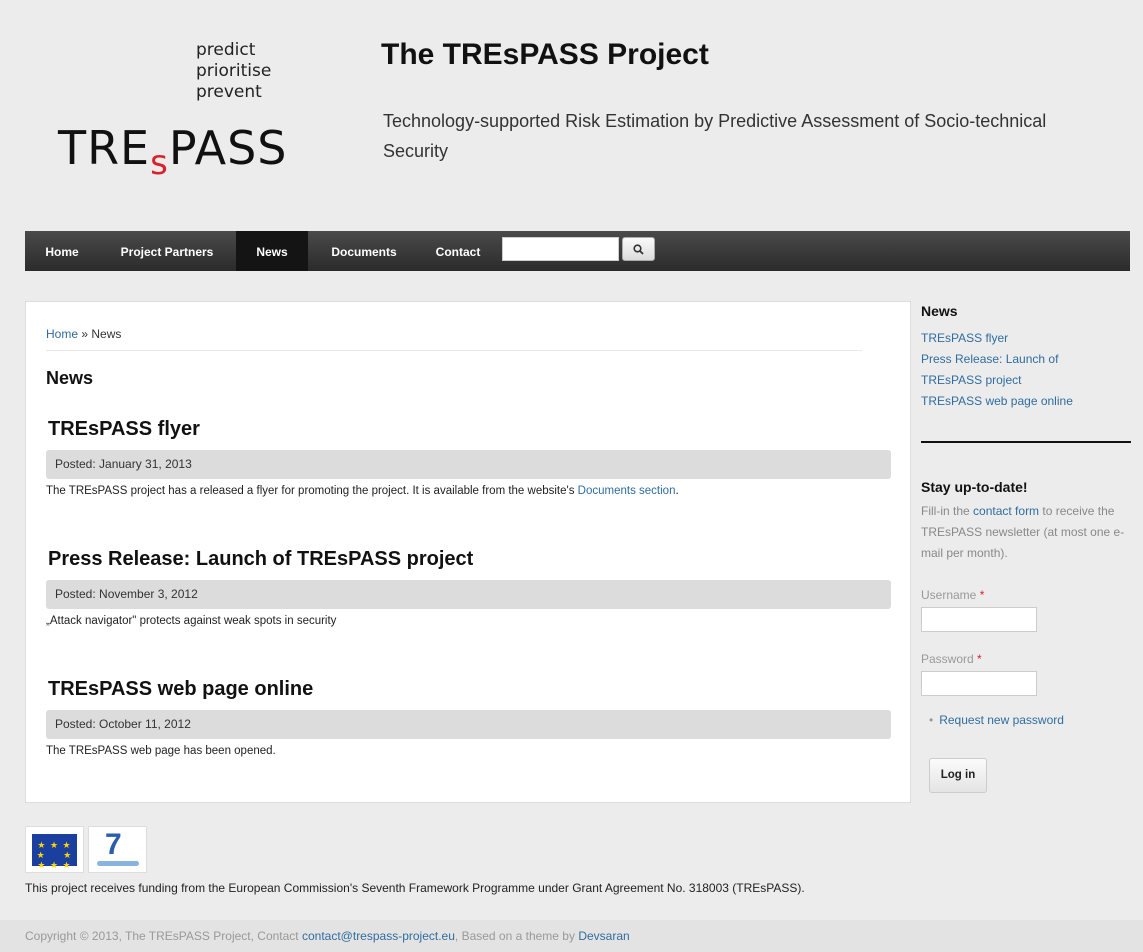 Image resolution: width=1143 pixels, height=952 pixels. Describe the element at coordinates (229, 92) in the screenshot. I see `tagline-line: prevent` at that location.